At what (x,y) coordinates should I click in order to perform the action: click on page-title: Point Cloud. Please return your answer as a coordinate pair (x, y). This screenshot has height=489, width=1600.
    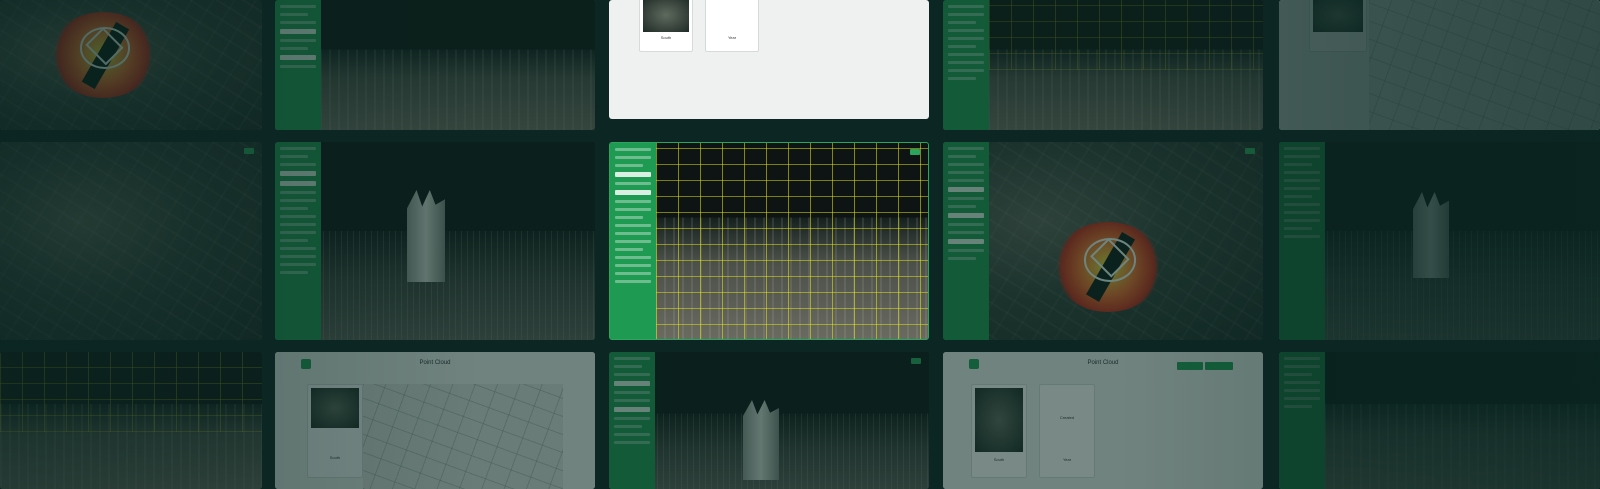
    Looking at the image, I should click on (435, 363).